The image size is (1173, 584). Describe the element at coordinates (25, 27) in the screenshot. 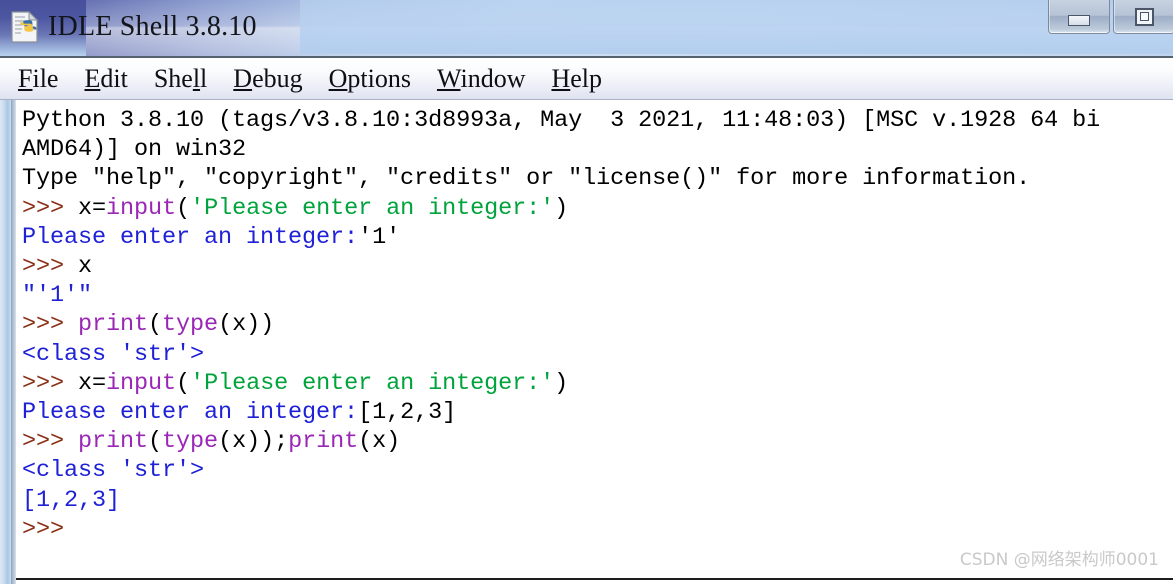

I see `python-idle-icon` at that location.